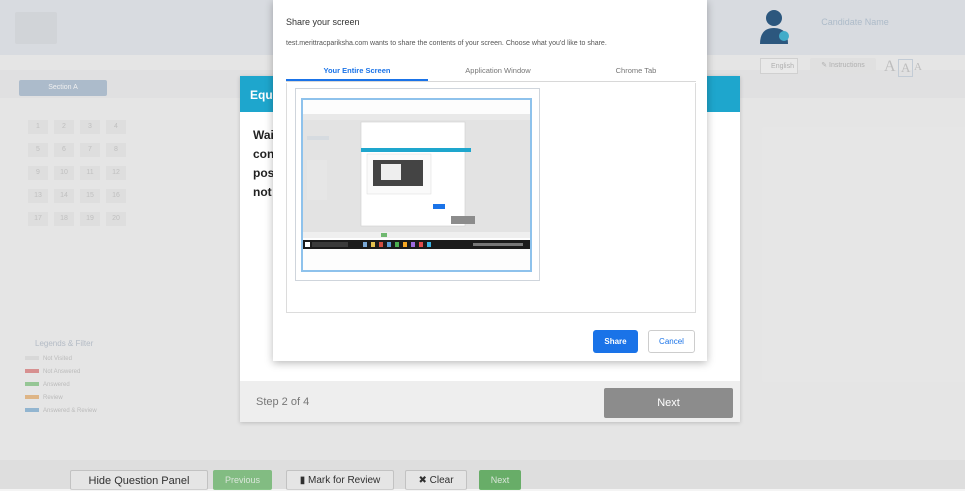  What do you see at coordinates (283, 402) in the screenshot?
I see `step-indicator: Step 2 of 4` at bounding box center [283, 402].